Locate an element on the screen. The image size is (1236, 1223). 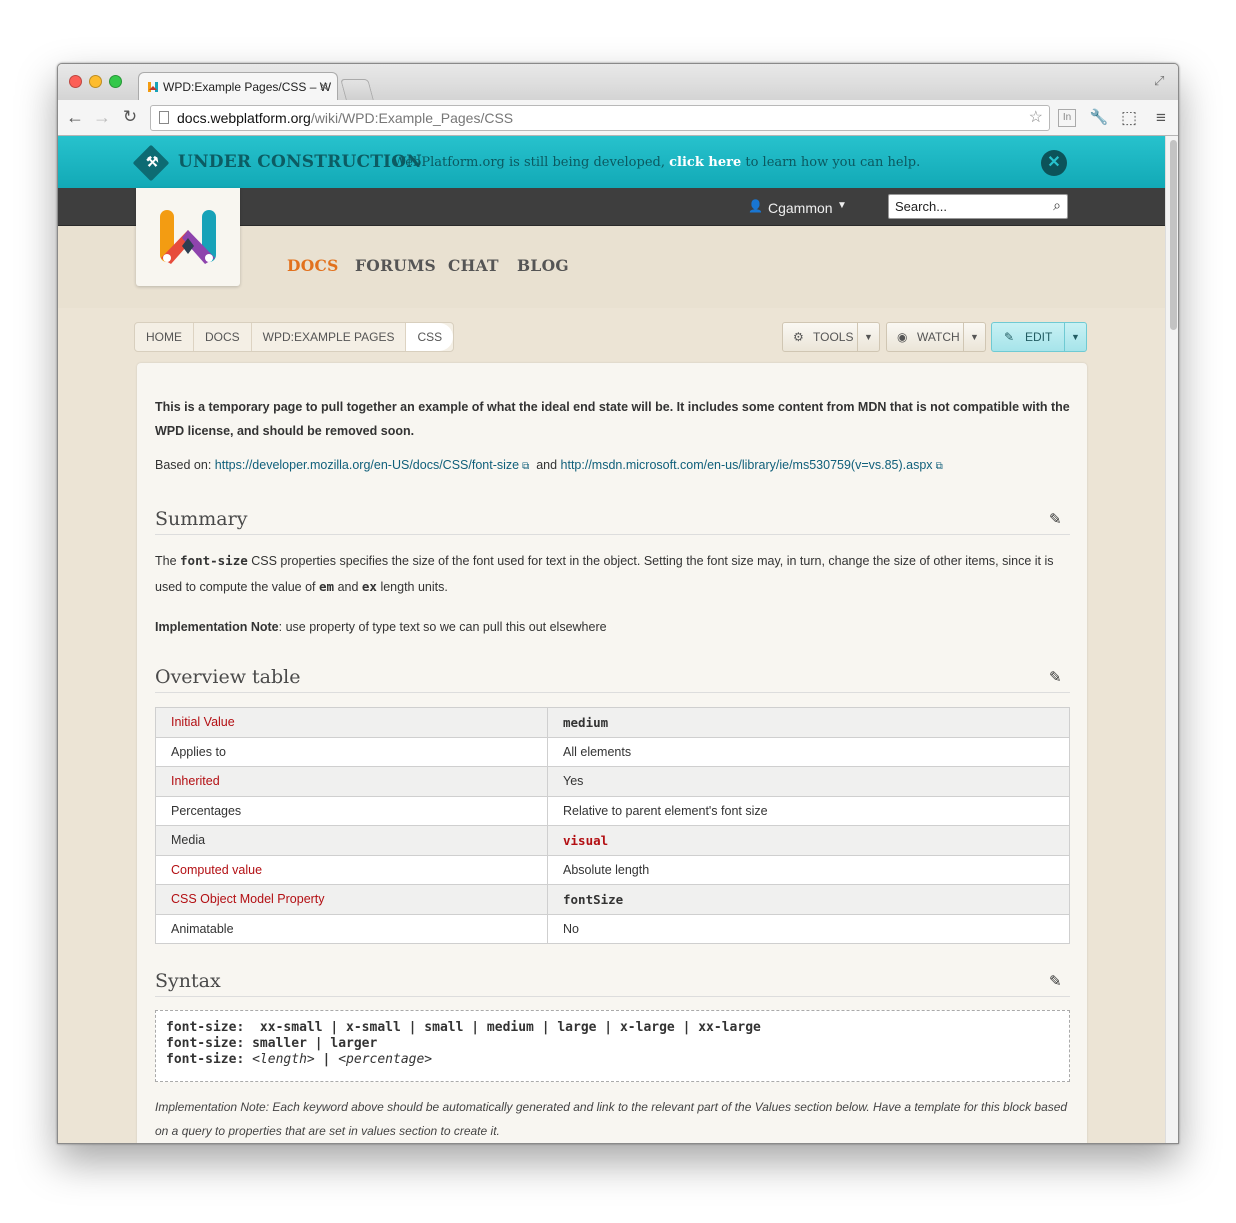
title-bar: WPD:Example Pages/CSS – W ✕ ⤢ is located at coordinates (618, 82).